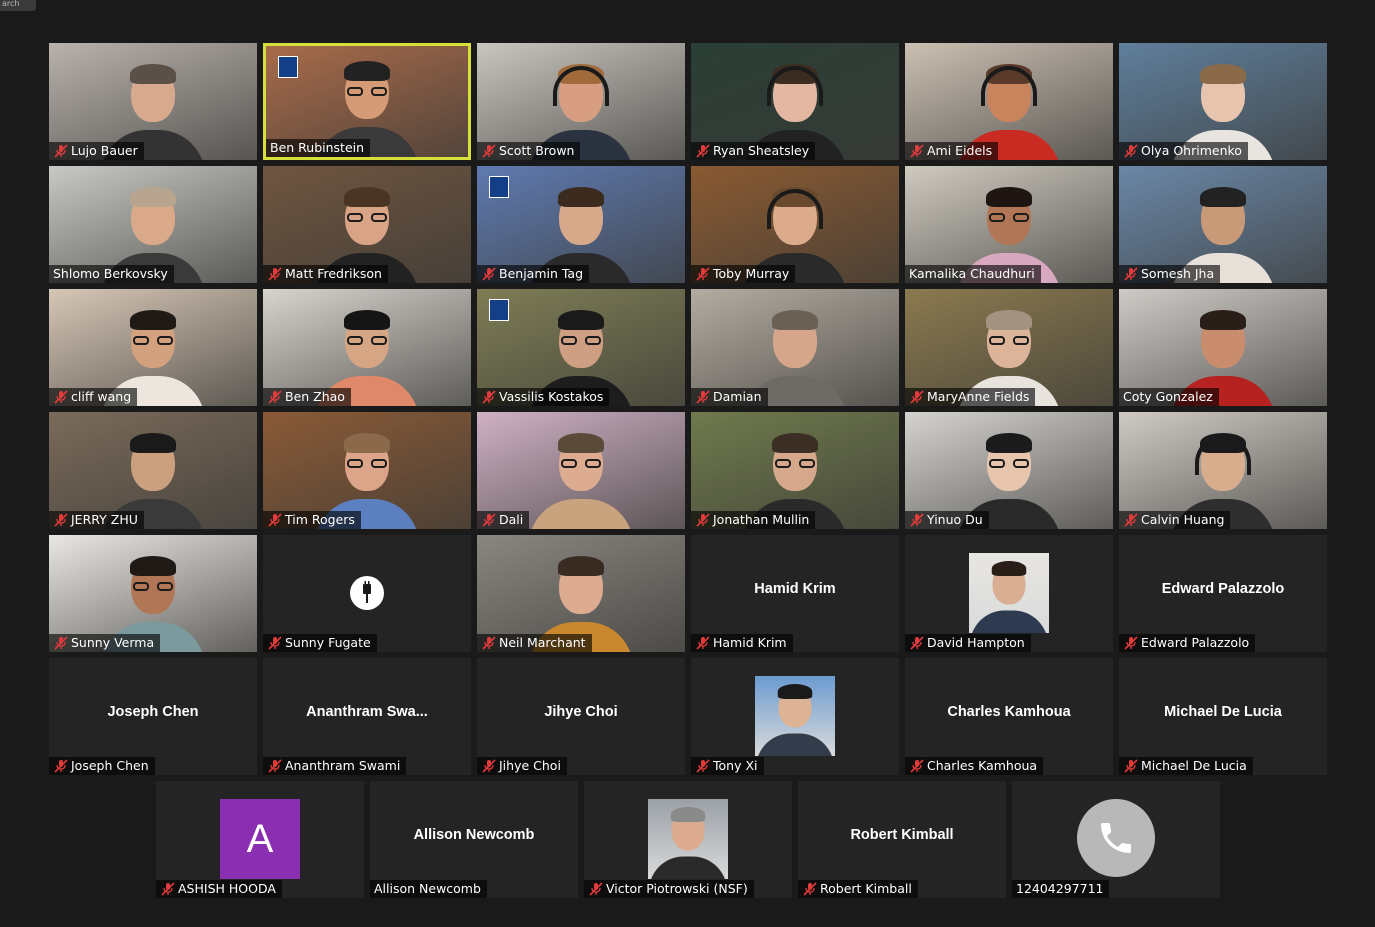 Image resolution: width=1375 pixels, height=927 pixels. Describe the element at coordinates (367, 101) in the screenshot. I see `participant-tile: Ben Rubinstein` at that location.